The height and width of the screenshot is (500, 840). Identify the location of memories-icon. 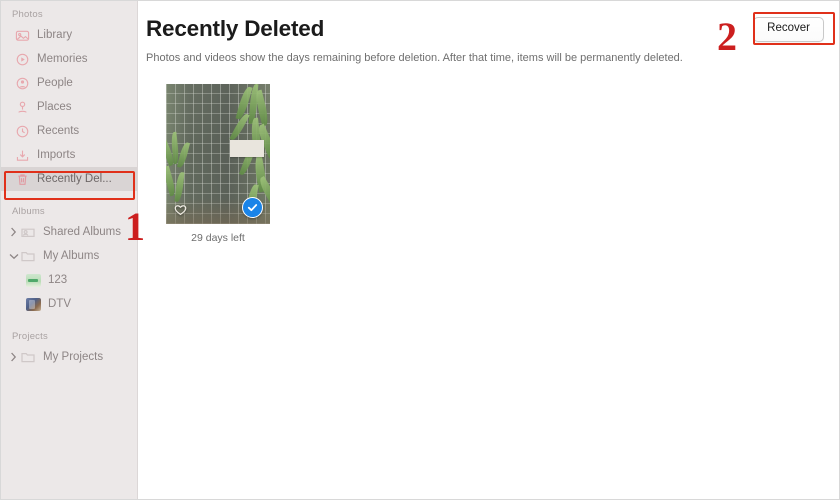
(22, 59).